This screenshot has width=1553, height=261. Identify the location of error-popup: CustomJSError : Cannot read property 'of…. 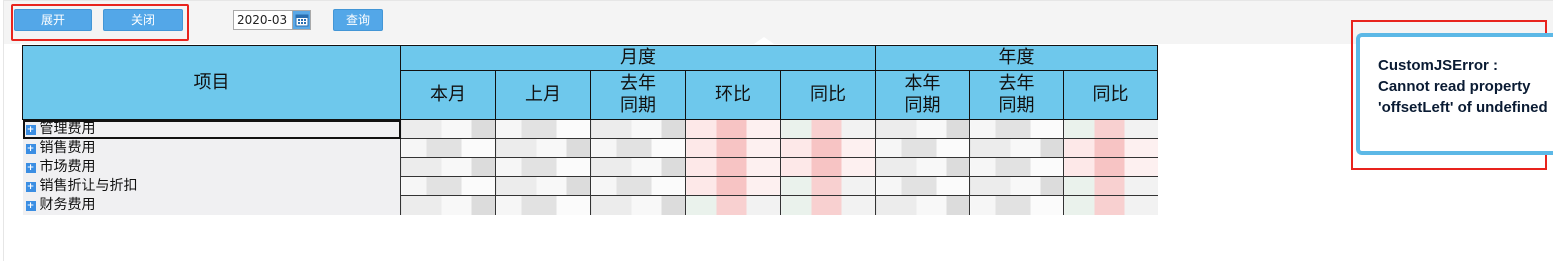
(1454, 94).